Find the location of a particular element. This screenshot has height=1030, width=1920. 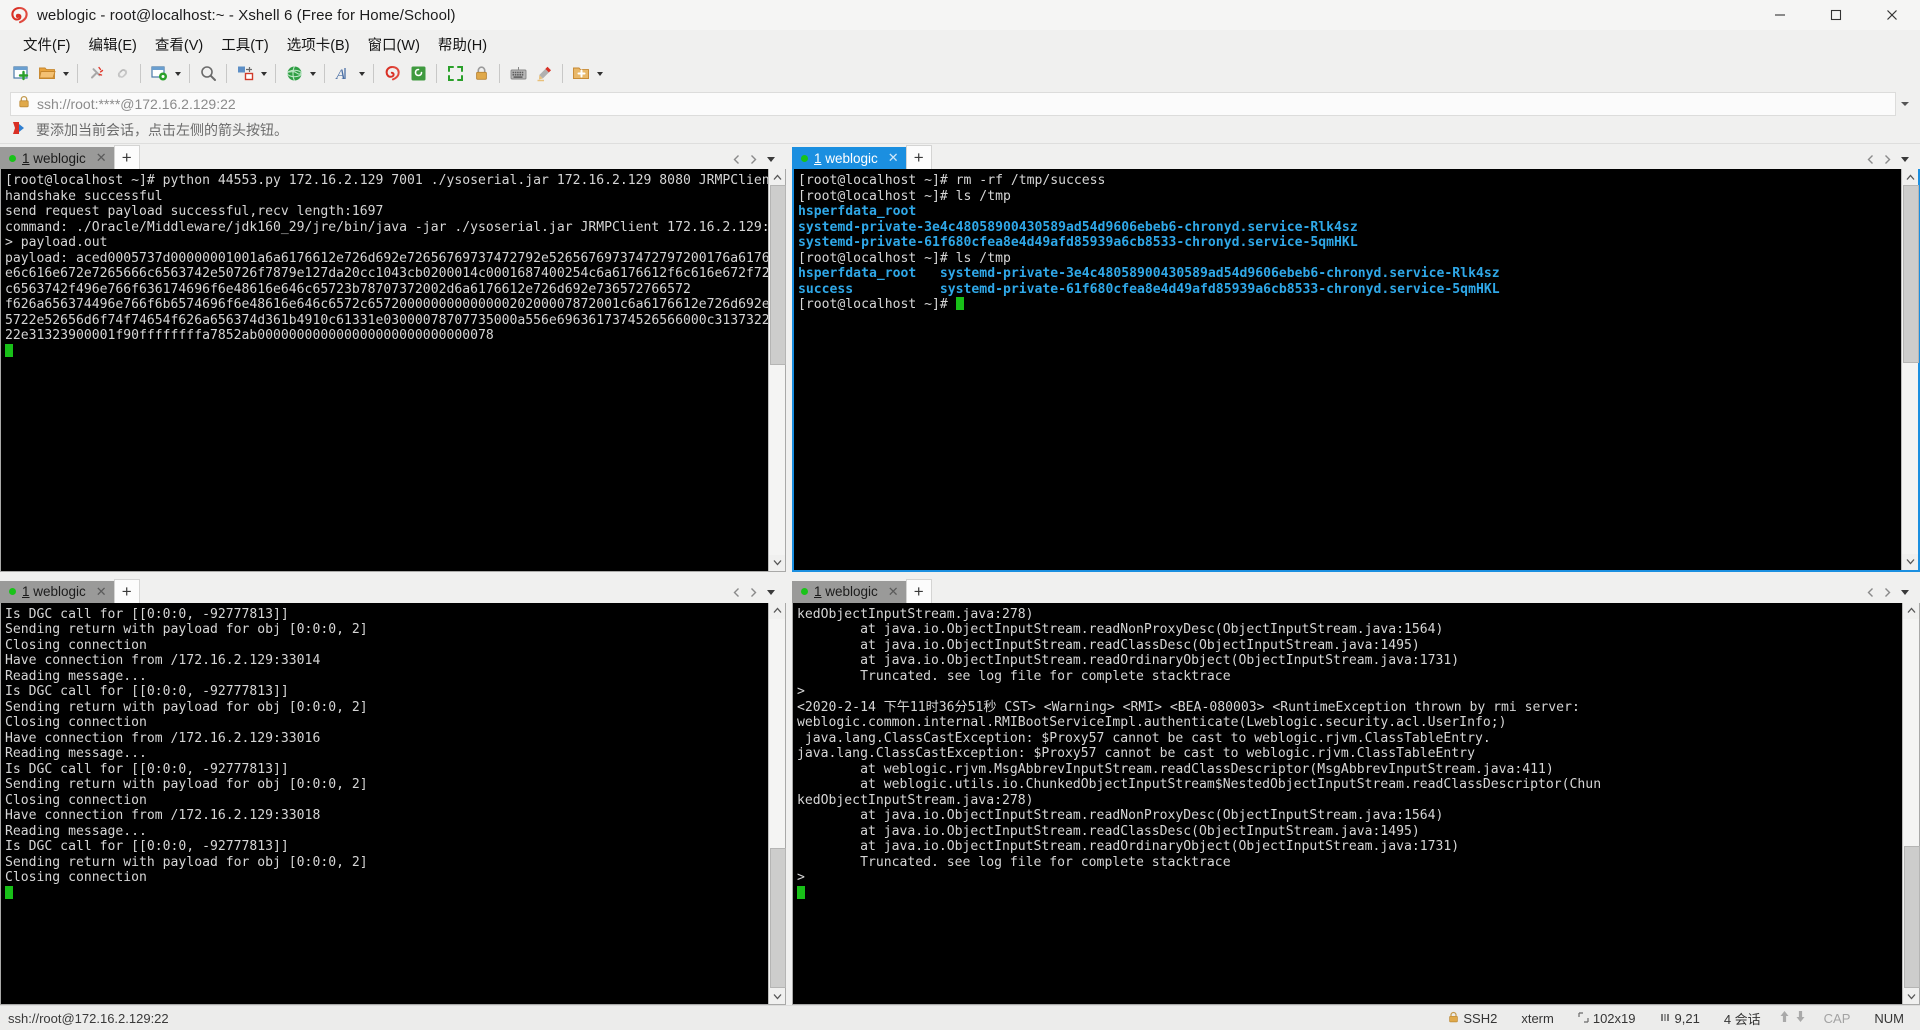

new-tab-button-top-left: + is located at coordinates (126, 157).